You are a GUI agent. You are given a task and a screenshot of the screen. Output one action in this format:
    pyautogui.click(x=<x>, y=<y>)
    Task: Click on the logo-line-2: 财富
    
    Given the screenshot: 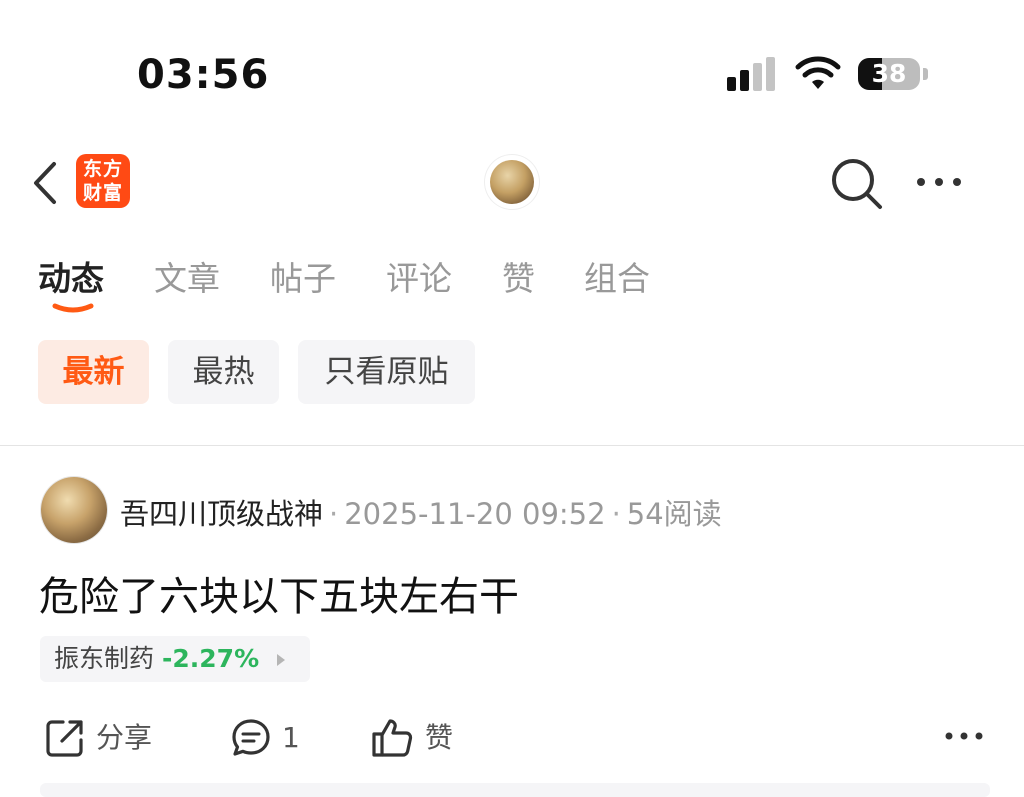 What is the action you would take?
    pyautogui.click(x=102, y=193)
    